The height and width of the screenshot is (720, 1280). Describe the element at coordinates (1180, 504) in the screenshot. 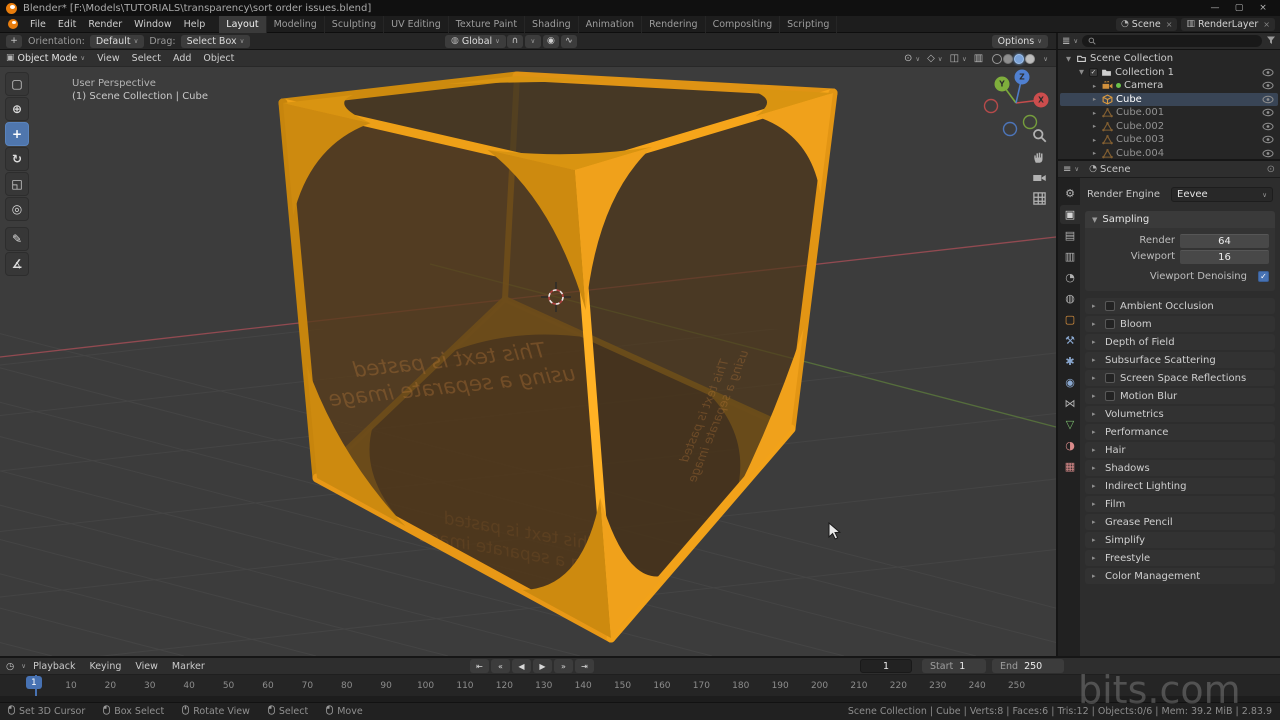

I see `panel-film: ▸ Film` at that location.